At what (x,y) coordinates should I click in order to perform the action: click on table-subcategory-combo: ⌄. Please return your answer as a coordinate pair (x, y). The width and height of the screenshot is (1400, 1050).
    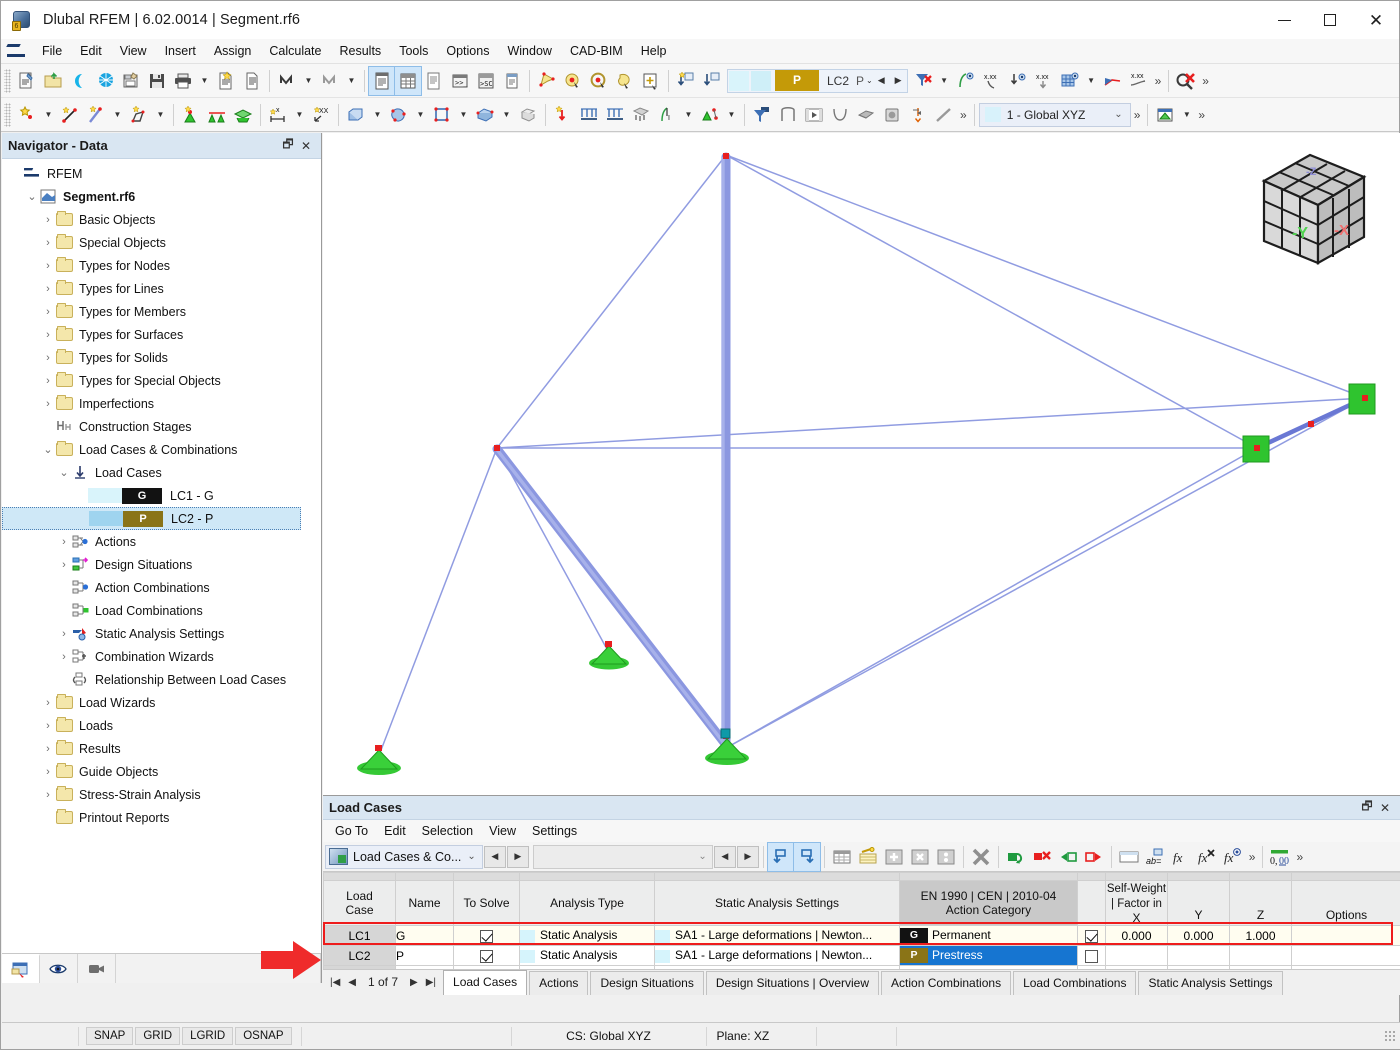
    Looking at the image, I should click on (622, 856).